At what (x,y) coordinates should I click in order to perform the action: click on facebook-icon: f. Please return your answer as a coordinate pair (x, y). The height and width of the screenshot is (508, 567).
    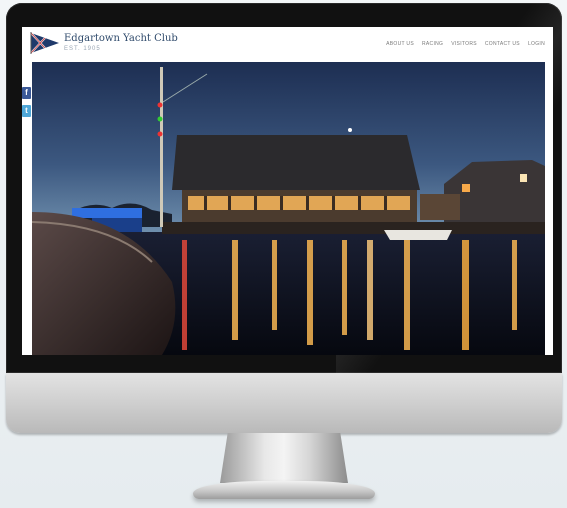
    Looking at the image, I should click on (26, 93).